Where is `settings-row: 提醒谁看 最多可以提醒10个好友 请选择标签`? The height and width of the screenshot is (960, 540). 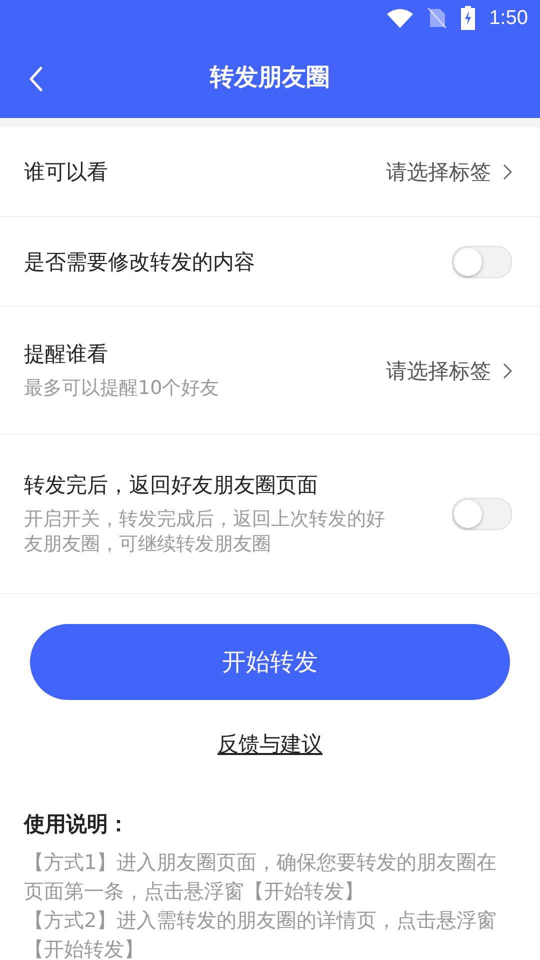 settings-row: 提醒谁看 最多可以提醒10个好友 请选择标签 is located at coordinates (270, 371).